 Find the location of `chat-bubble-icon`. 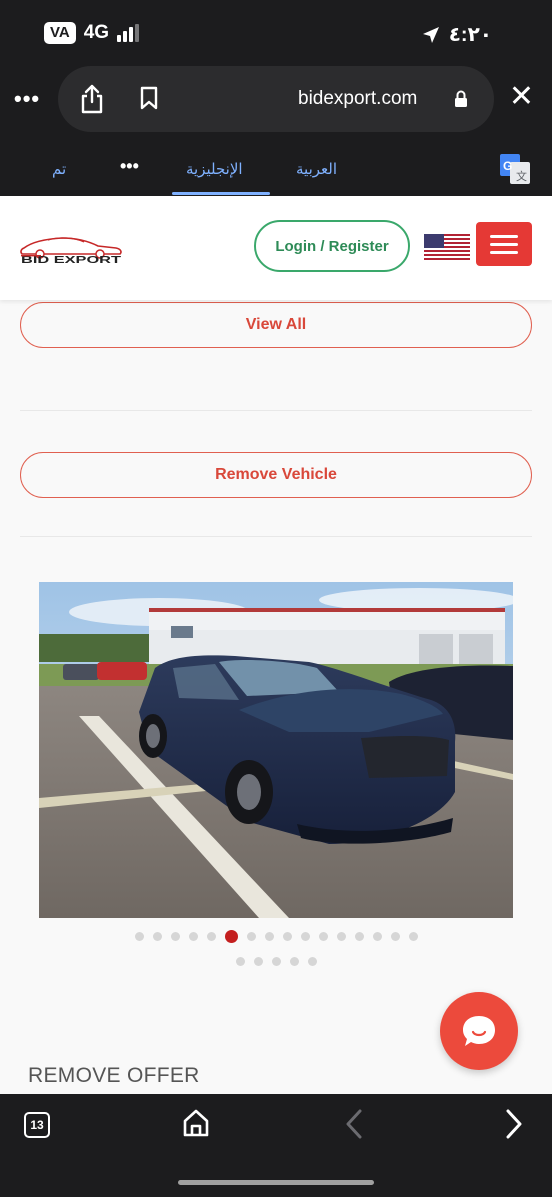

chat-bubble-icon is located at coordinates (479, 1031).